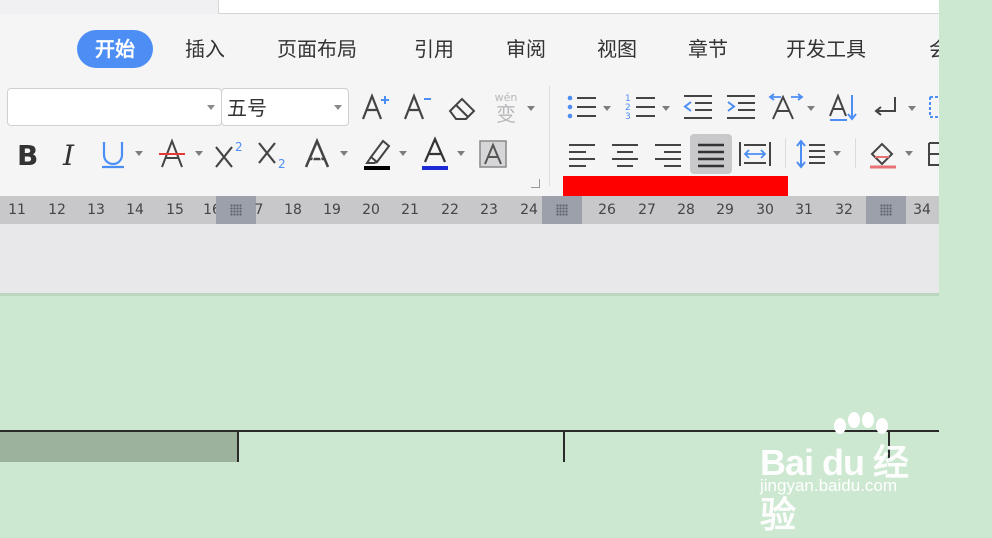 The image size is (992, 538). Describe the element at coordinates (708, 49) in the screenshot. I see `tab-chapter: 章节` at that location.